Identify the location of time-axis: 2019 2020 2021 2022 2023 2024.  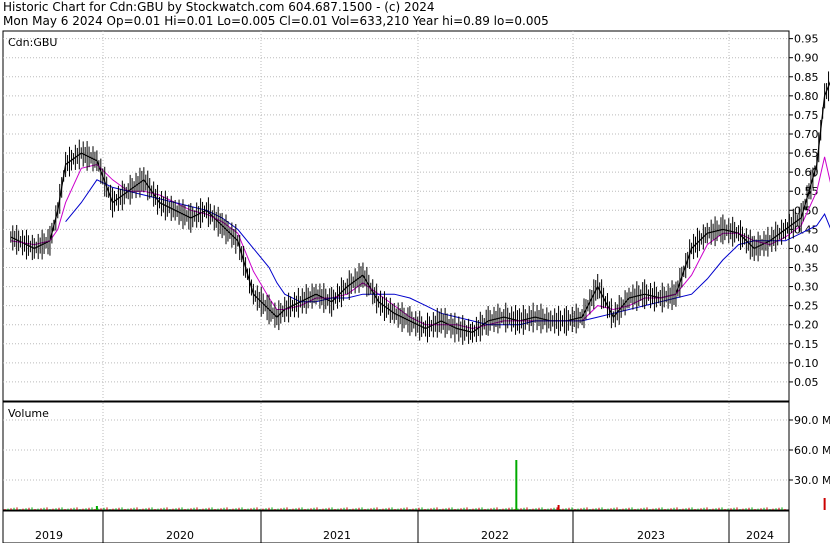
(404, 527).